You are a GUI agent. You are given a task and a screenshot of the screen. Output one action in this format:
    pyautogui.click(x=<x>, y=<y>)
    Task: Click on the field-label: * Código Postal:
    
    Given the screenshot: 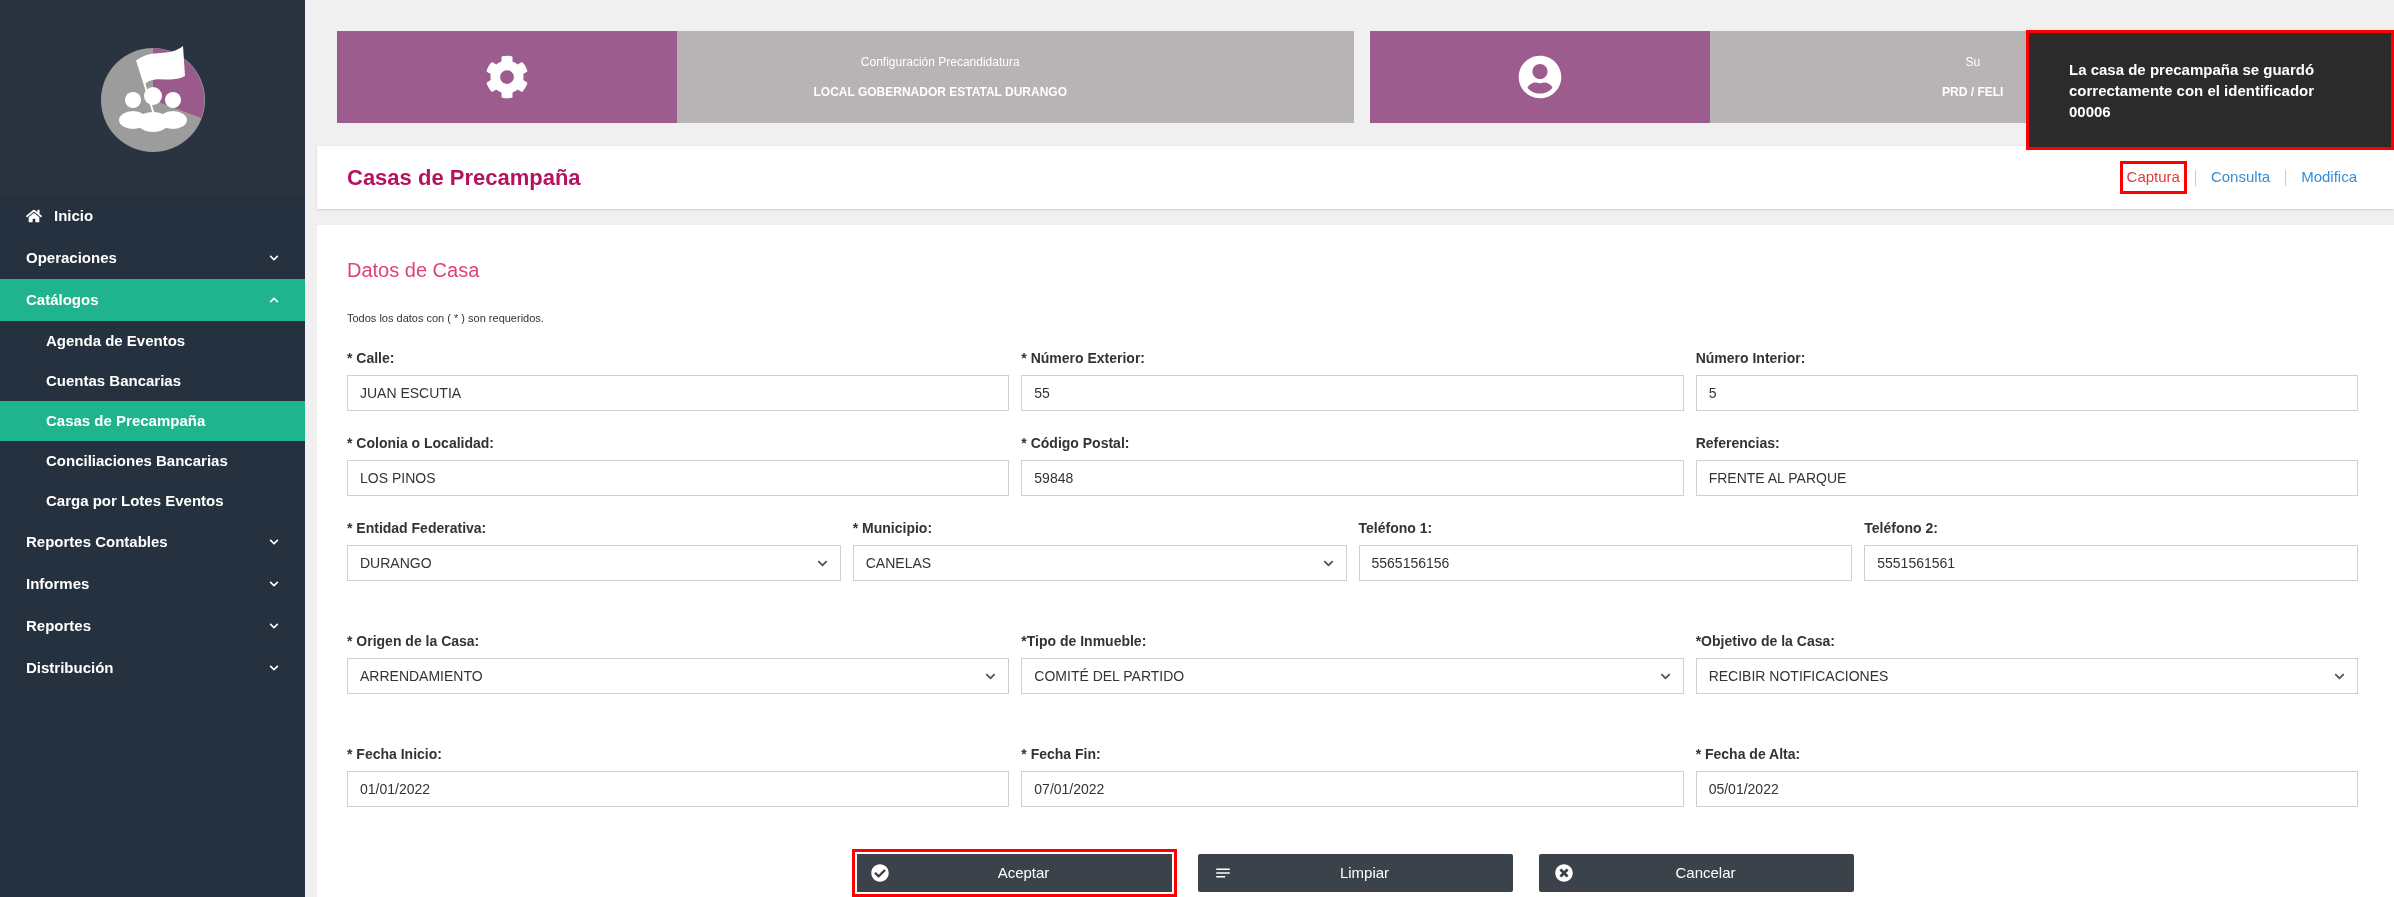 What is the action you would take?
    pyautogui.click(x=1076, y=443)
    